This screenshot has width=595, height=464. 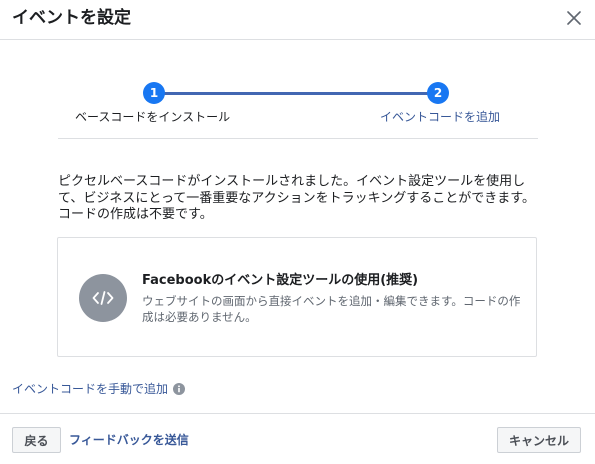 What do you see at coordinates (154, 93) in the screenshot?
I see `step-1-indicator: 1` at bounding box center [154, 93].